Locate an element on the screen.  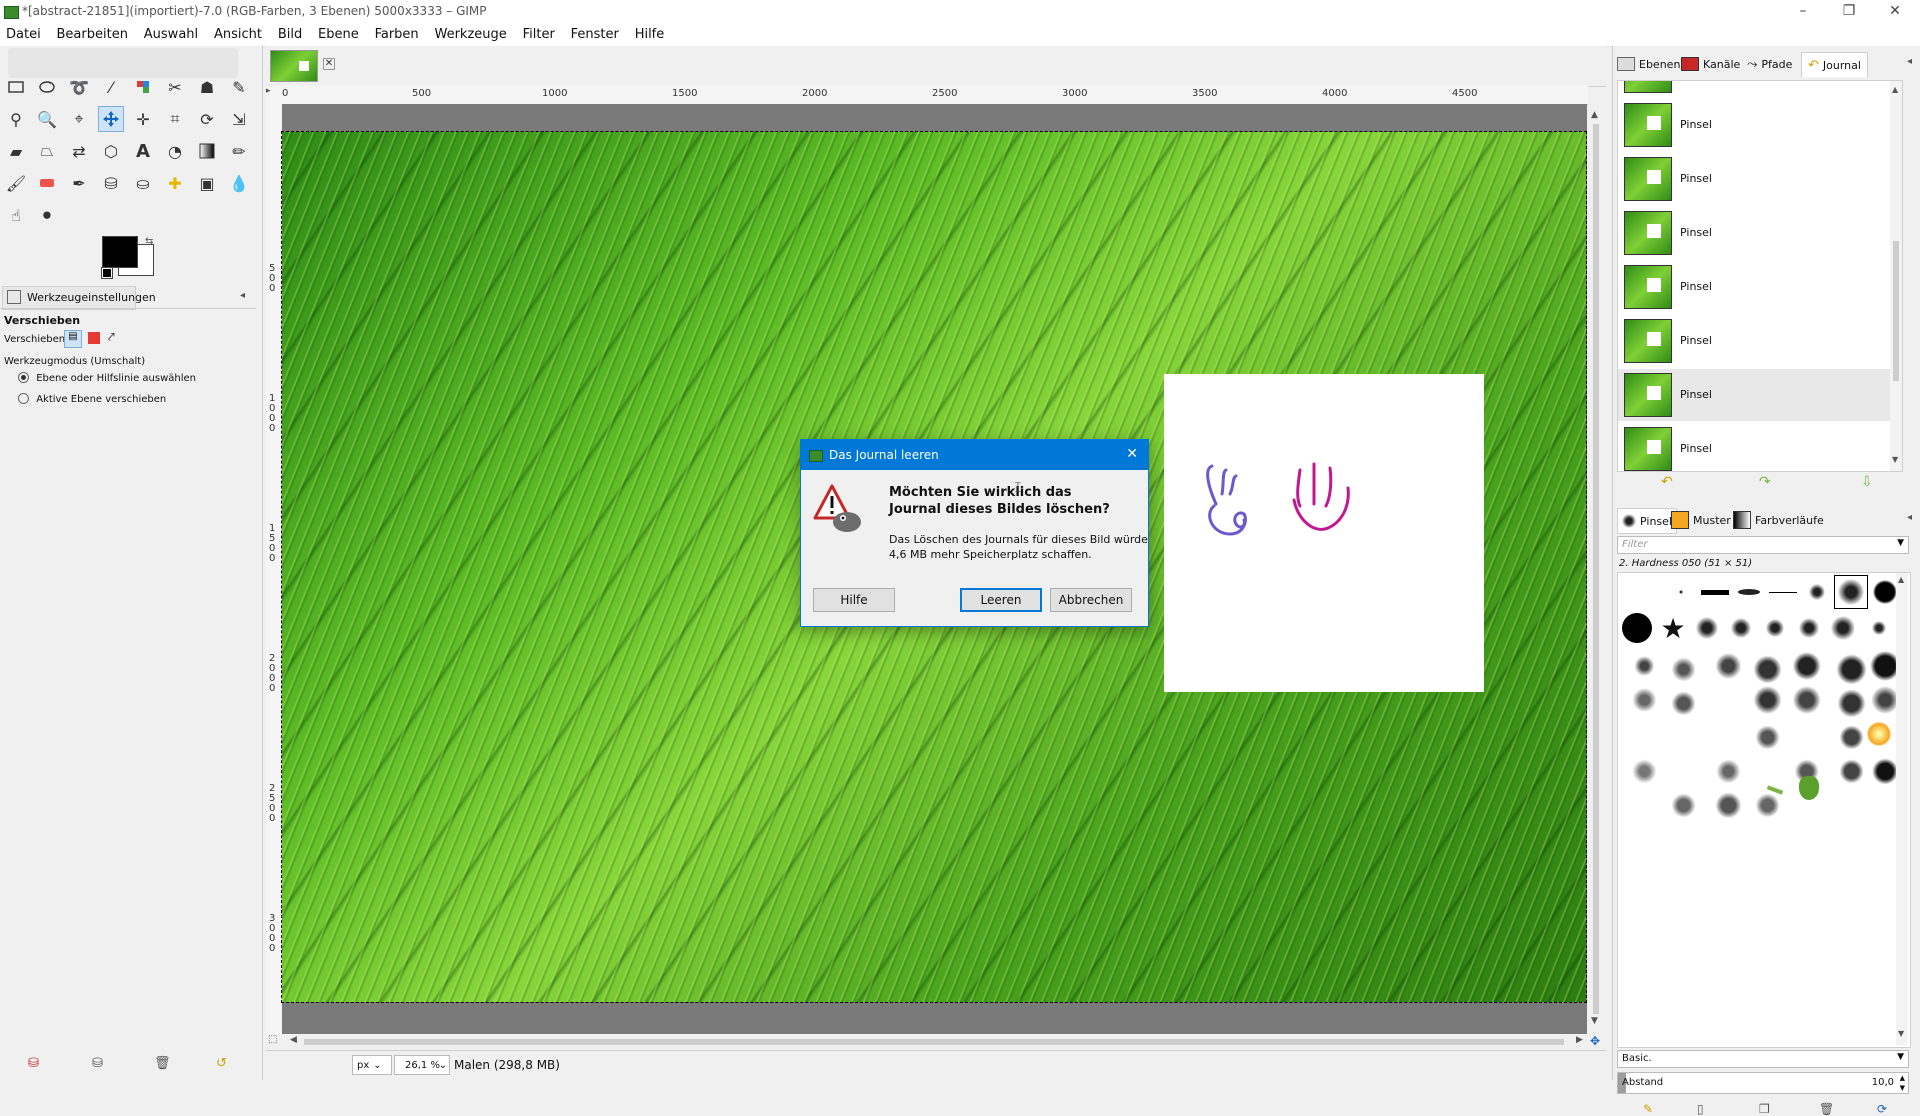
option-pick-layer: Ebene oder Hilfslinie auswählen is located at coordinates (107, 378).